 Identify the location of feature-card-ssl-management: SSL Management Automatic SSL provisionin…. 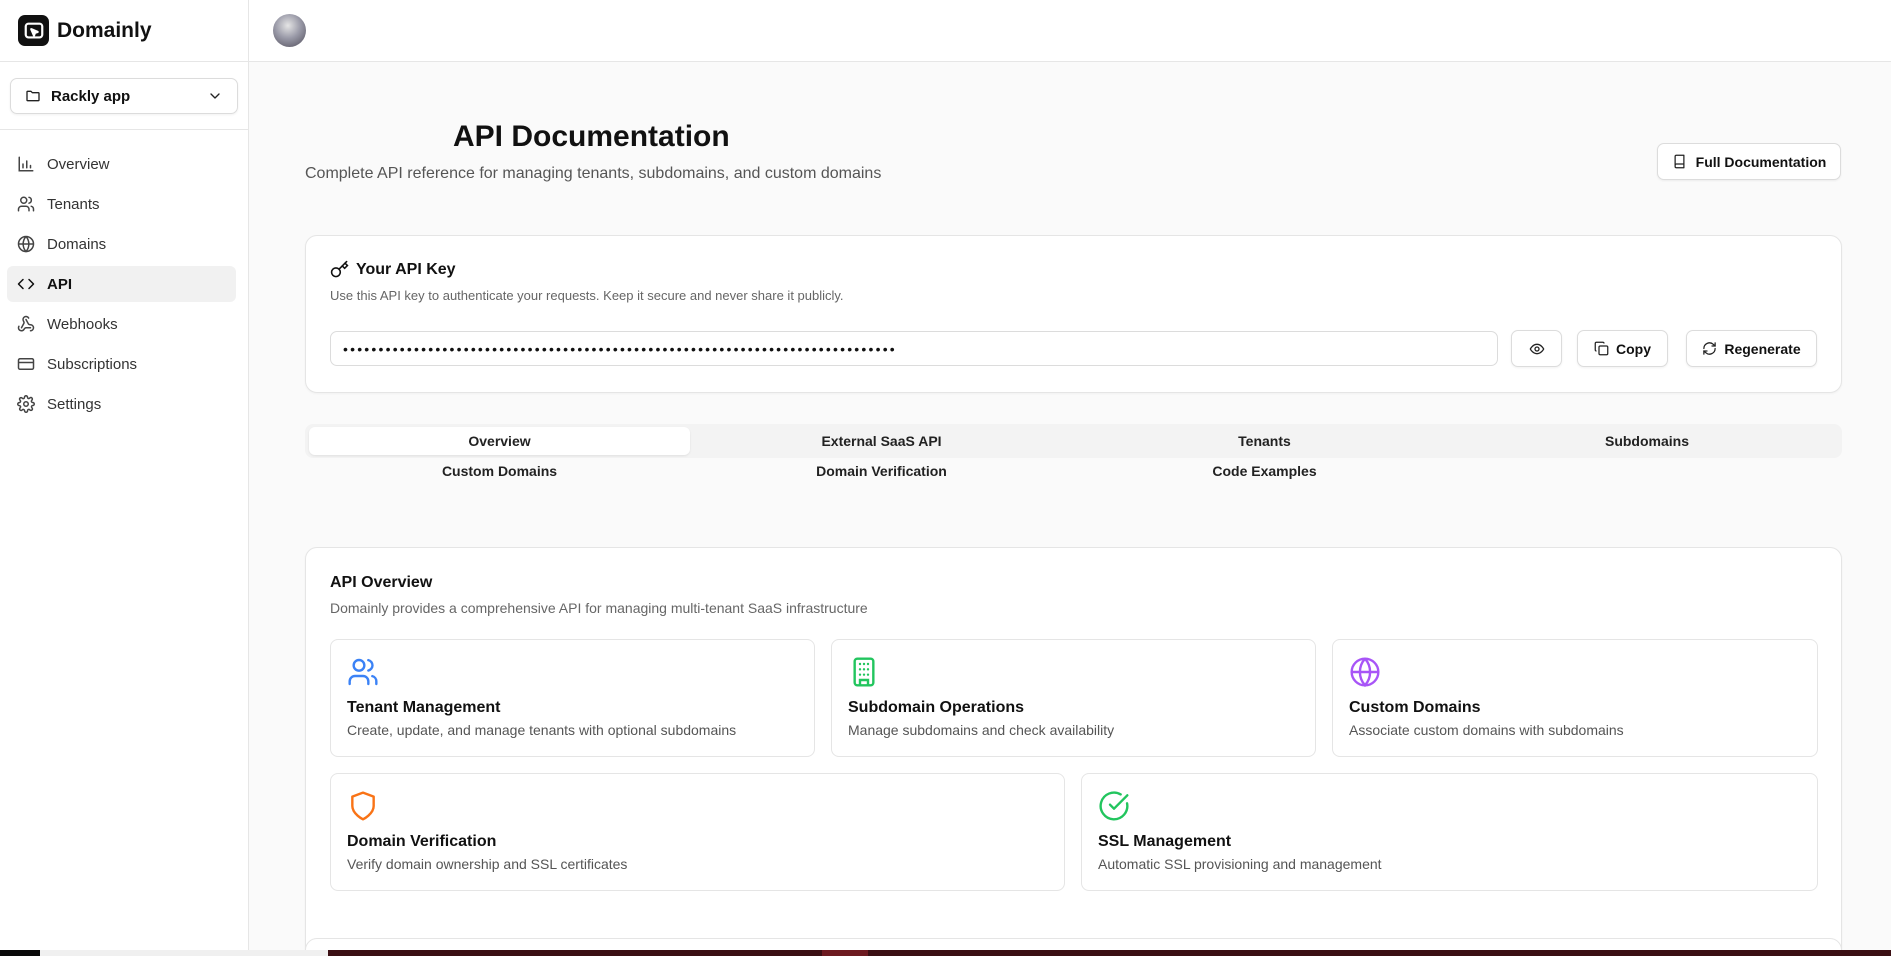
(1449, 832).